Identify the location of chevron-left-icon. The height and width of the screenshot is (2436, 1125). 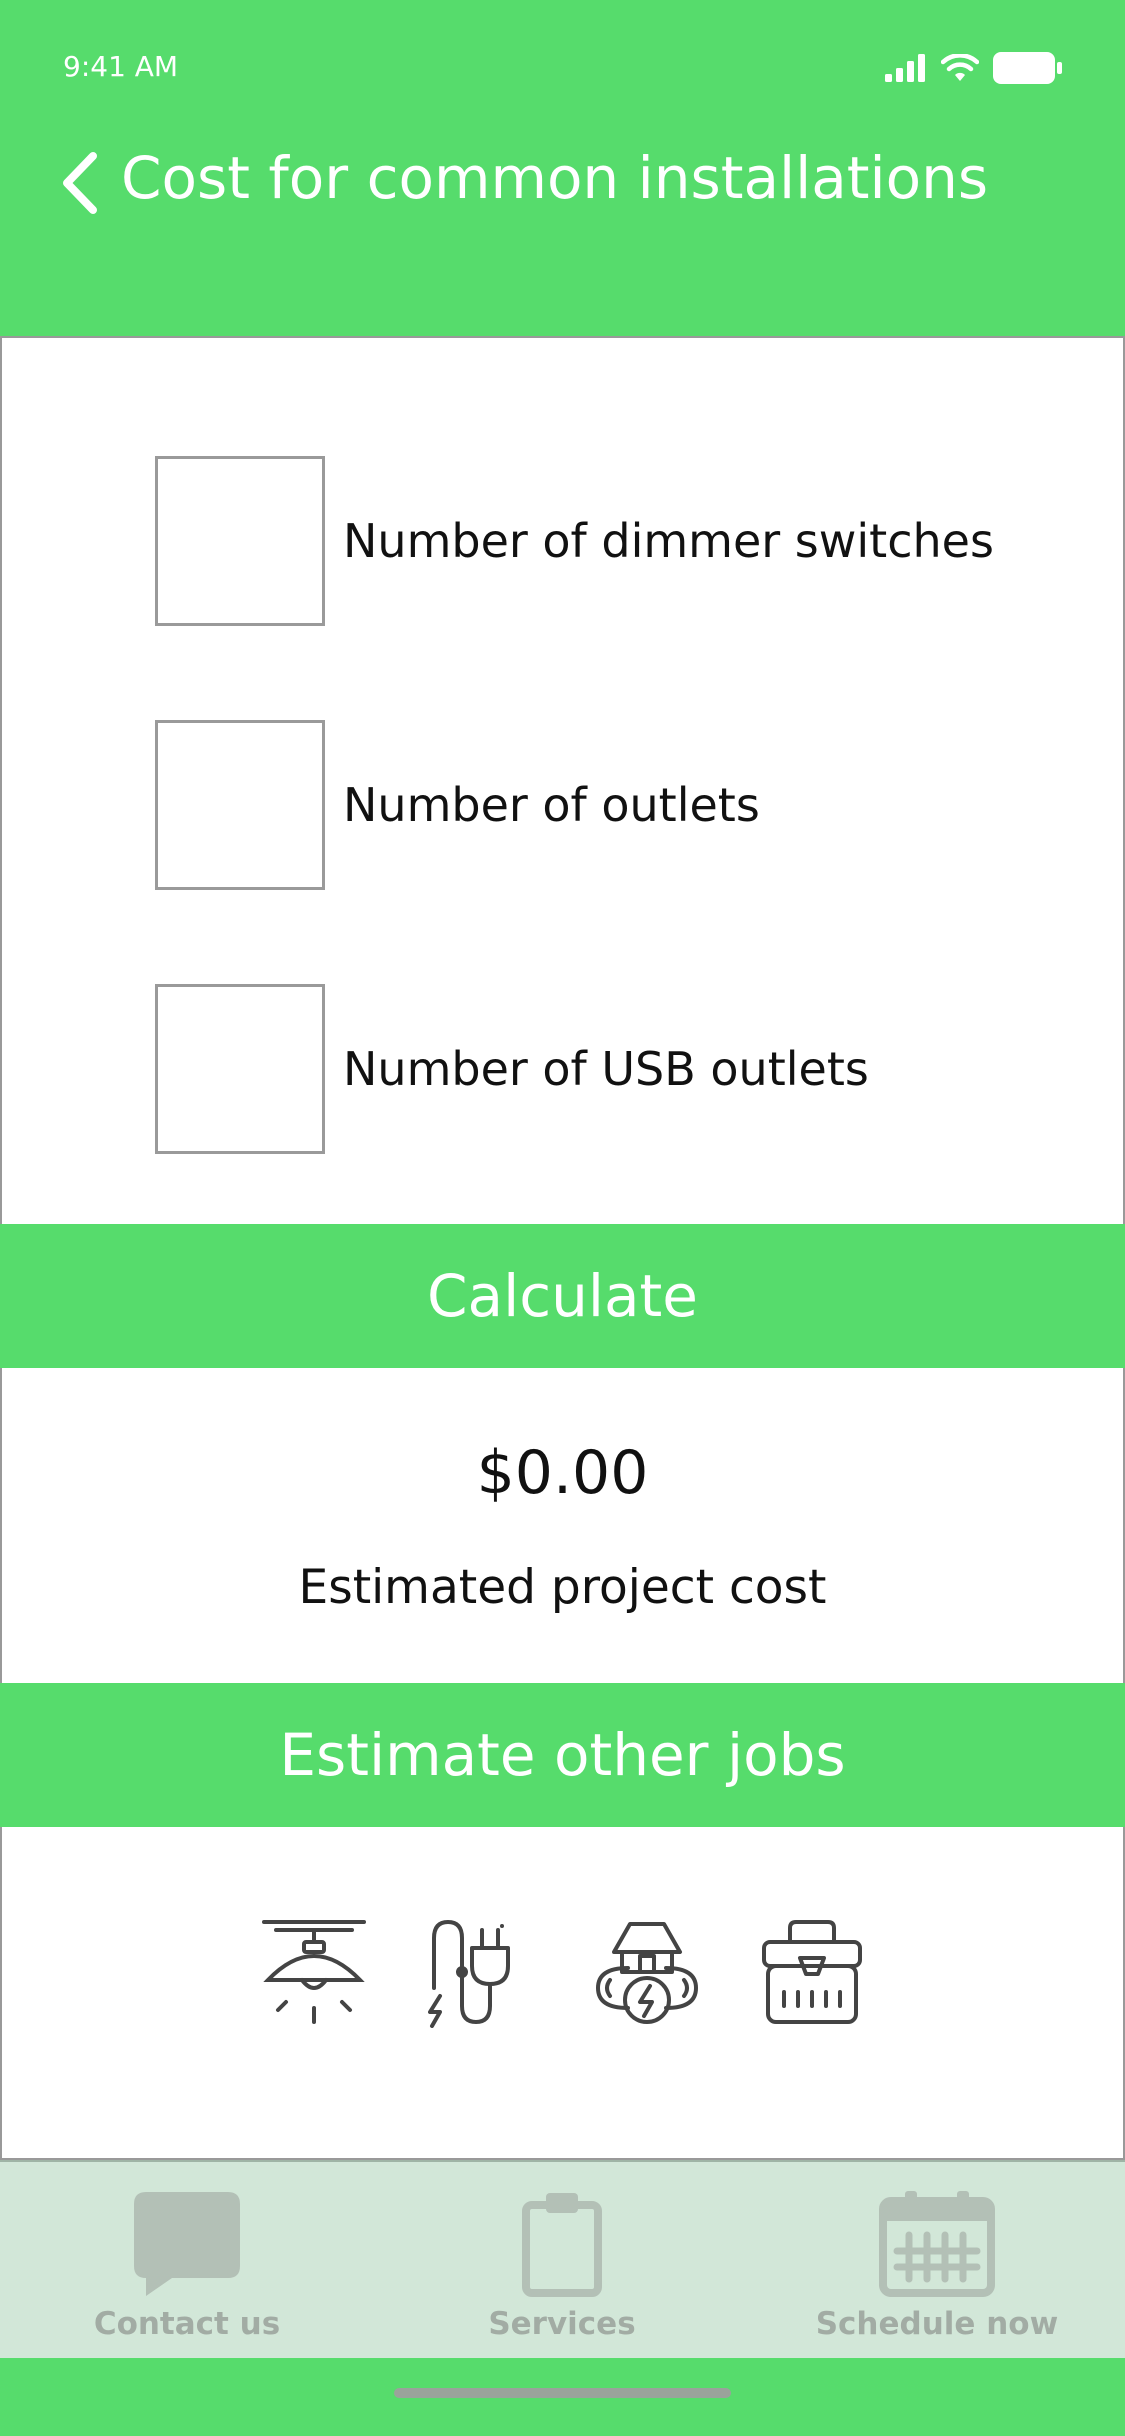
(80, 183).